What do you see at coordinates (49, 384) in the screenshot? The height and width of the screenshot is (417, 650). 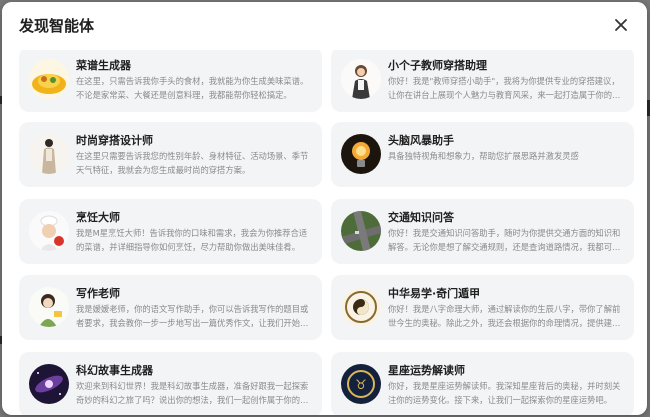 I see `galaxy-icon` at bounding box center [49, 384].